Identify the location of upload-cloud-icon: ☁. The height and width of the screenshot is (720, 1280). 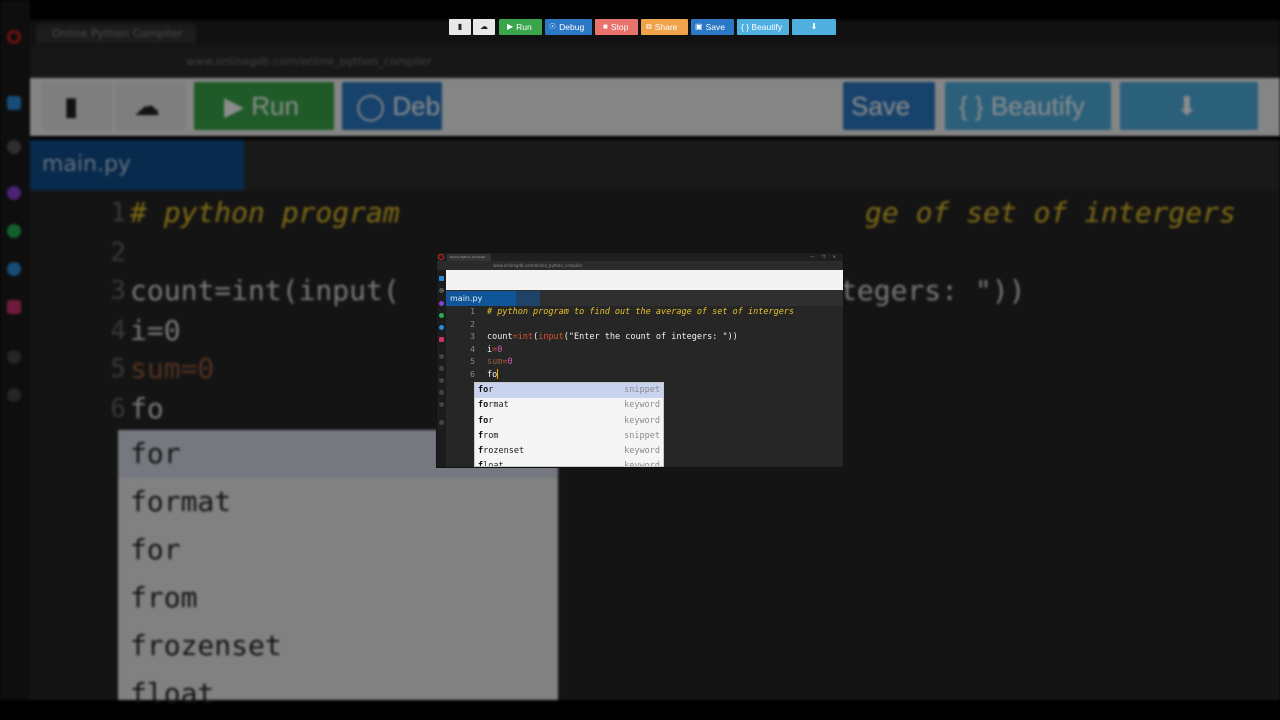
(484, 26).